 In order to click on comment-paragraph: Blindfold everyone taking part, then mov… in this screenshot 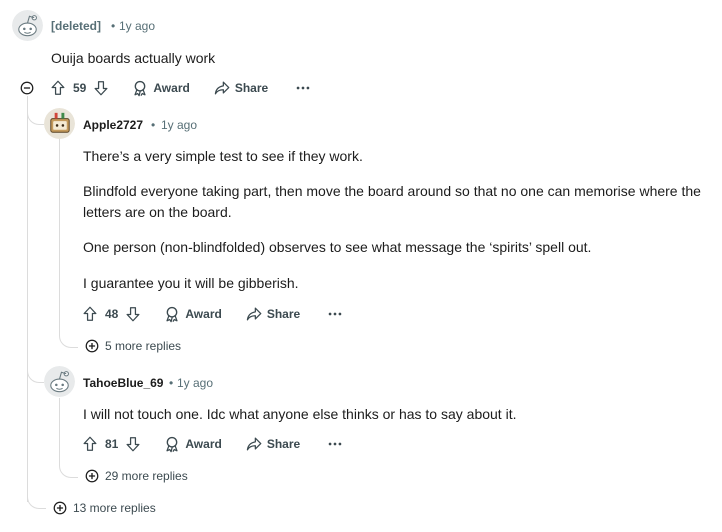, I will do `click(392, 201)`.